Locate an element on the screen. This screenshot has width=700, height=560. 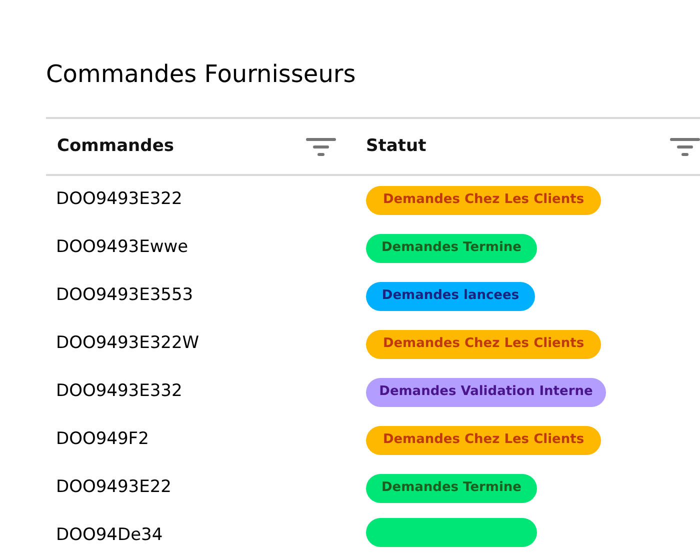
page-title: Commandes Fournisseurs is located at coordinates (201, 74).